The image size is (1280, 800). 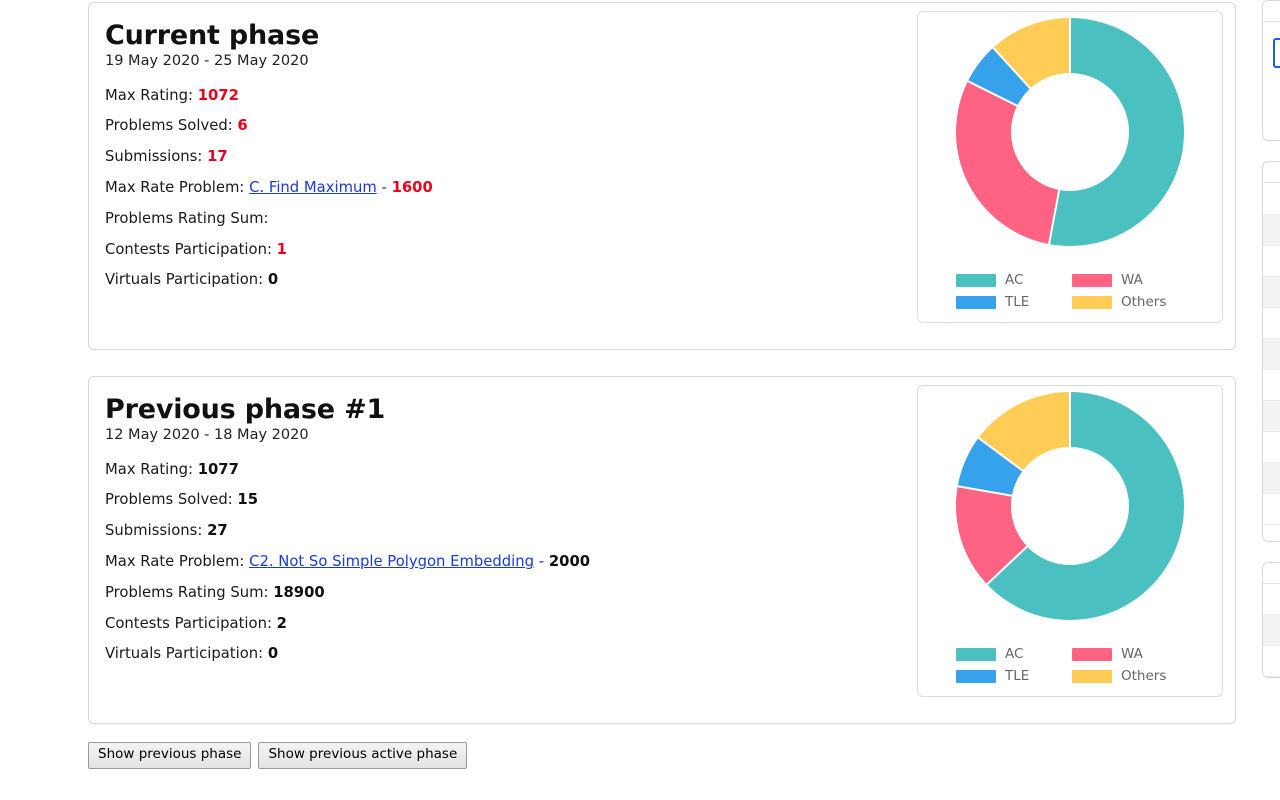 I want to click on stat-value: 17, so click(x=217, y=157).